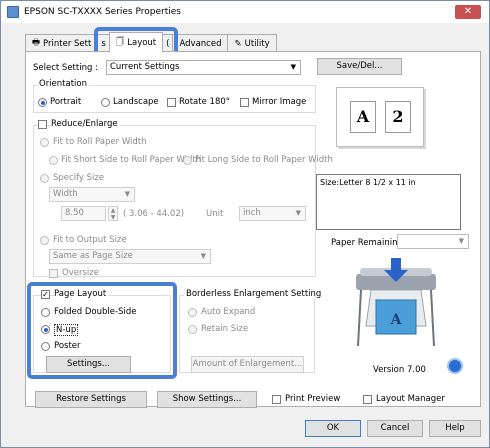 This screenshot has height=448, width=490. I want to click on fit-long-radio, so click(187, 160).